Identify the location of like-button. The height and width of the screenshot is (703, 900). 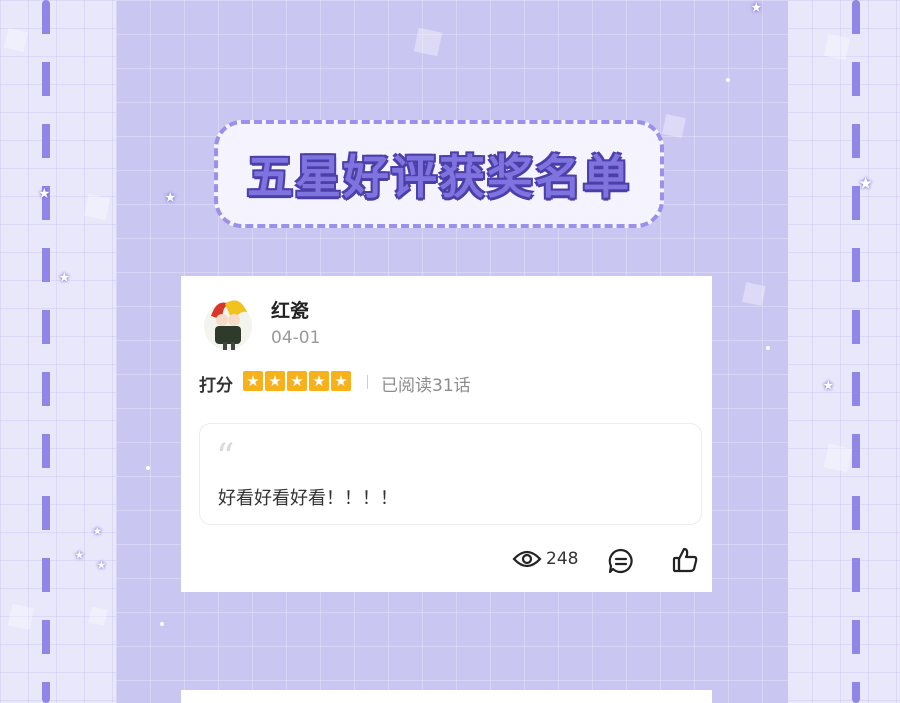
(685, 560).